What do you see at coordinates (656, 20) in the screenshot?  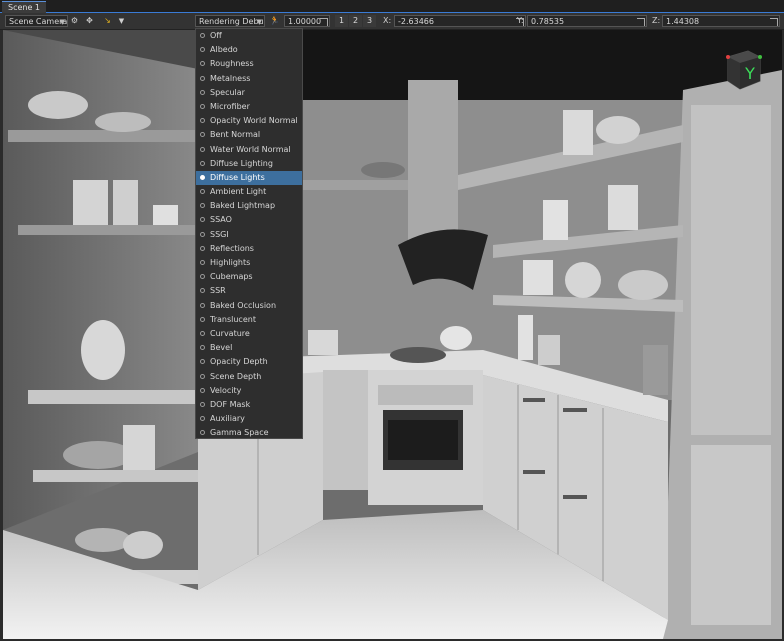 I see `z-label: Z:` at bounding box center [656, 20].